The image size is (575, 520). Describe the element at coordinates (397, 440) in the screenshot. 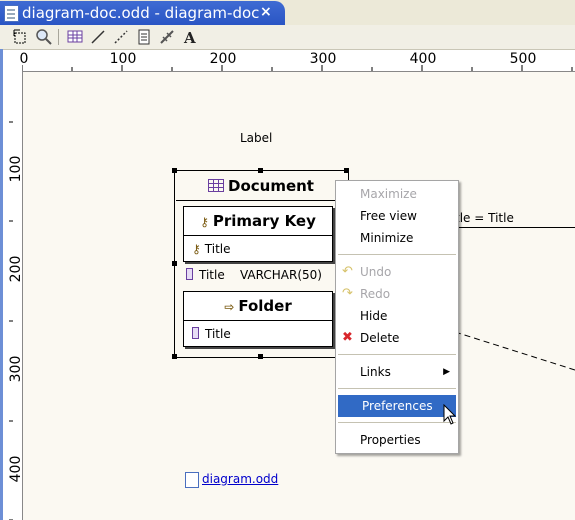

I see `menu-item-properties: Properties` at that location.